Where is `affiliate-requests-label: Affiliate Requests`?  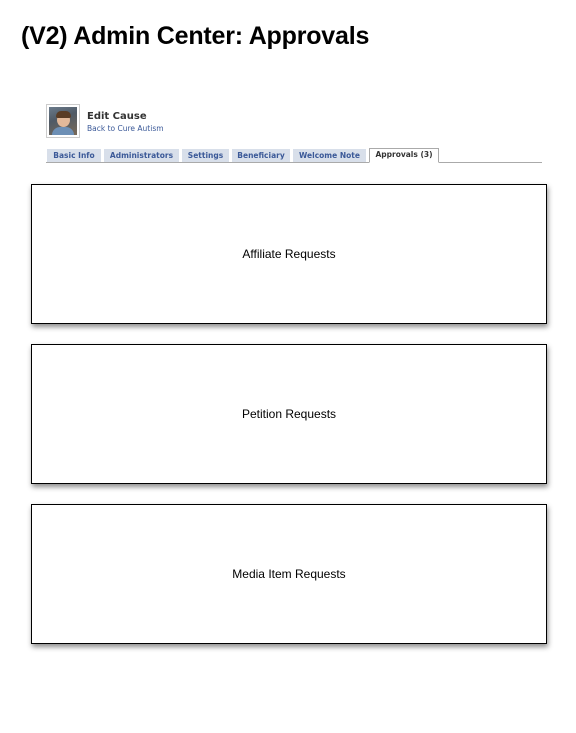
affiliate-requests-label: Affiliate Requests is located at coordinates (289, 254).